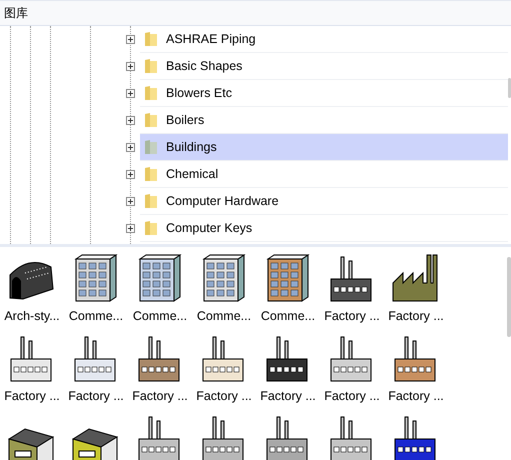  What do you see at coordinates (324, 201) in the screenshot?
I see `tree-item: Computer Hardware` at bounding box center [324, 201].